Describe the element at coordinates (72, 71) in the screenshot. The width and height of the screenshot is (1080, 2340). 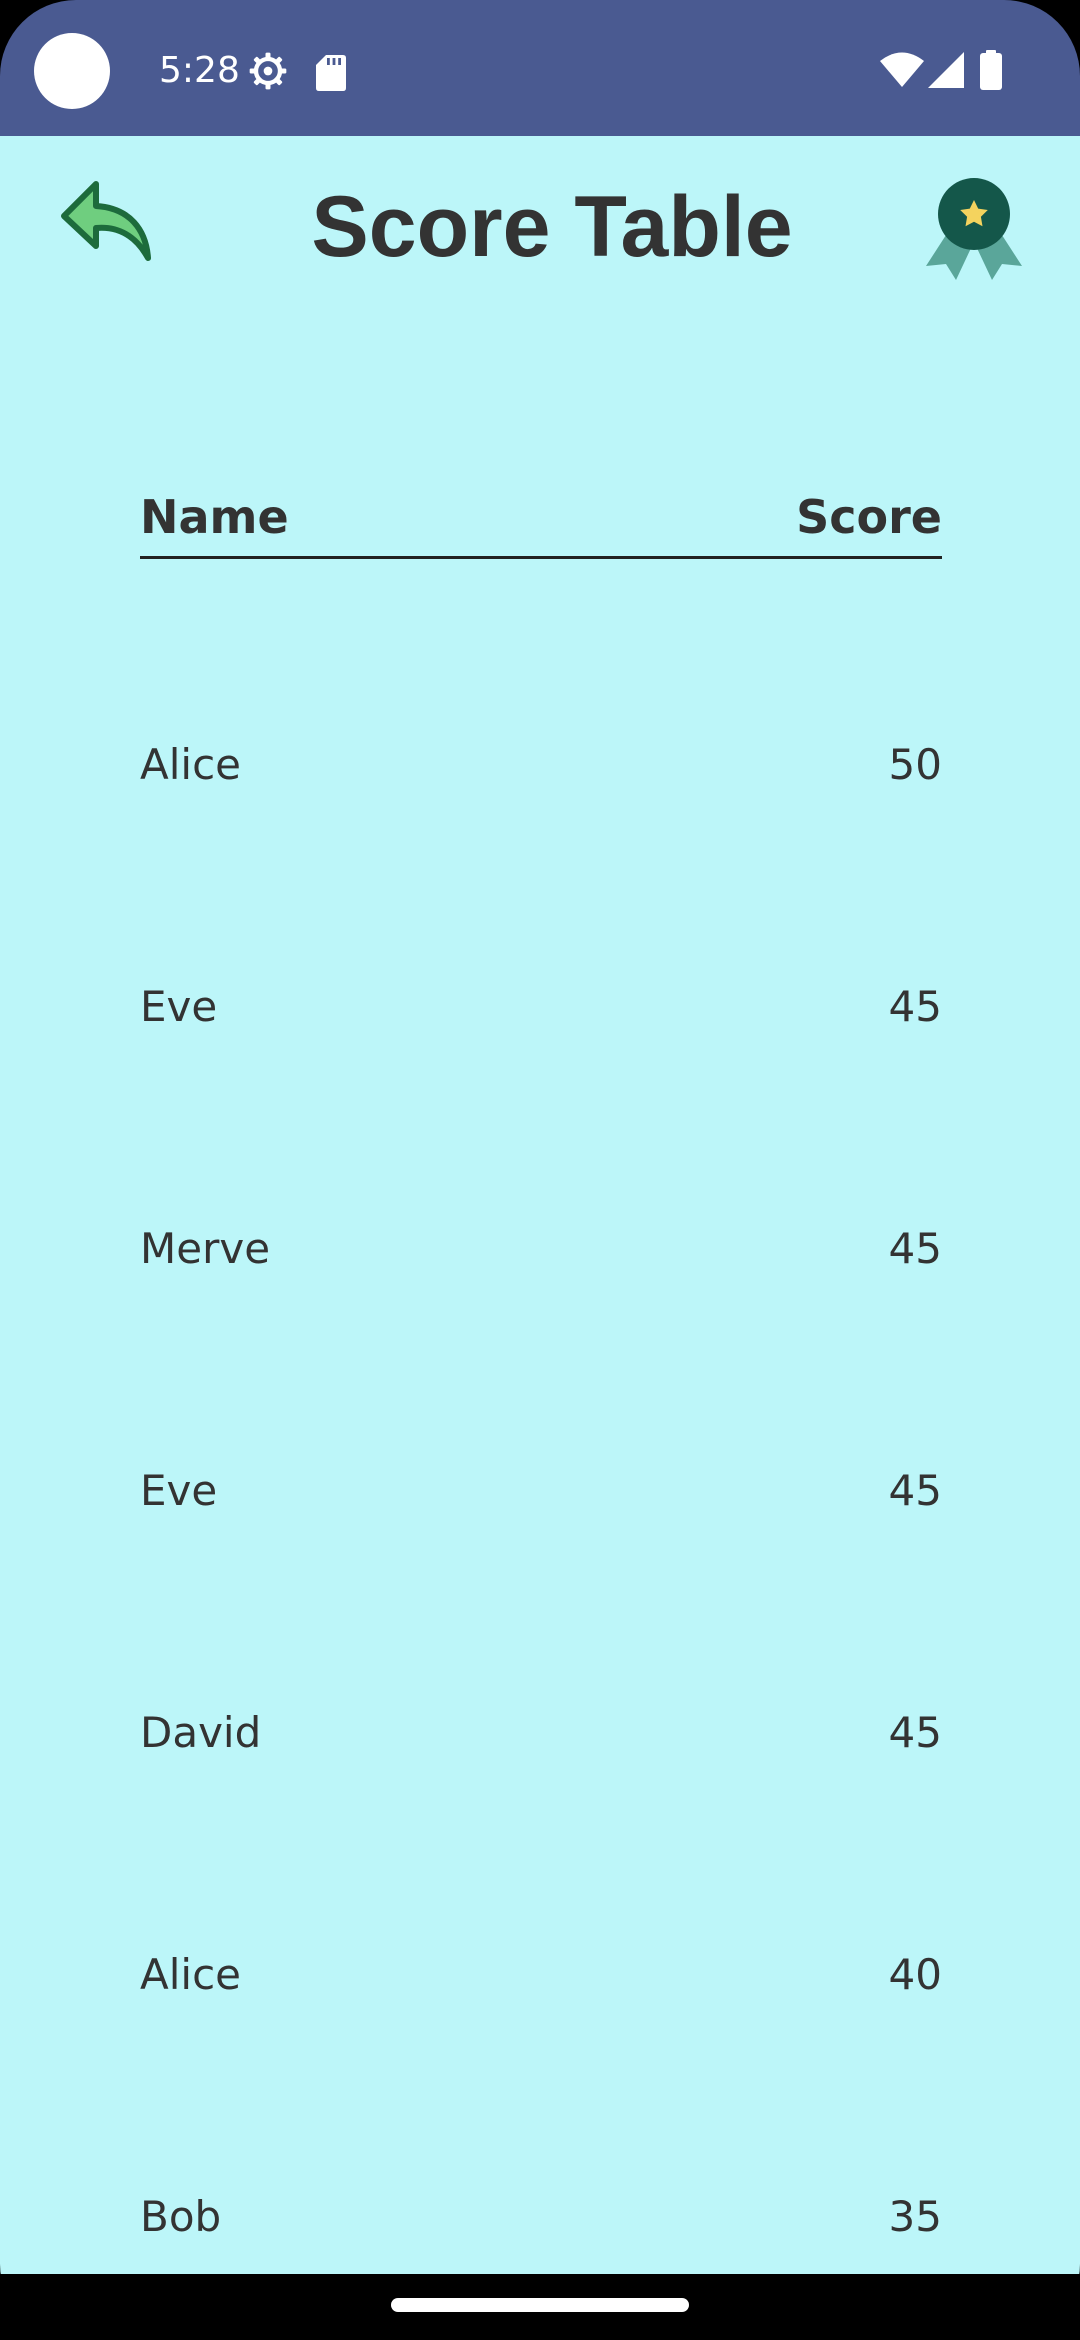
I see `camera-cutout` at that location.